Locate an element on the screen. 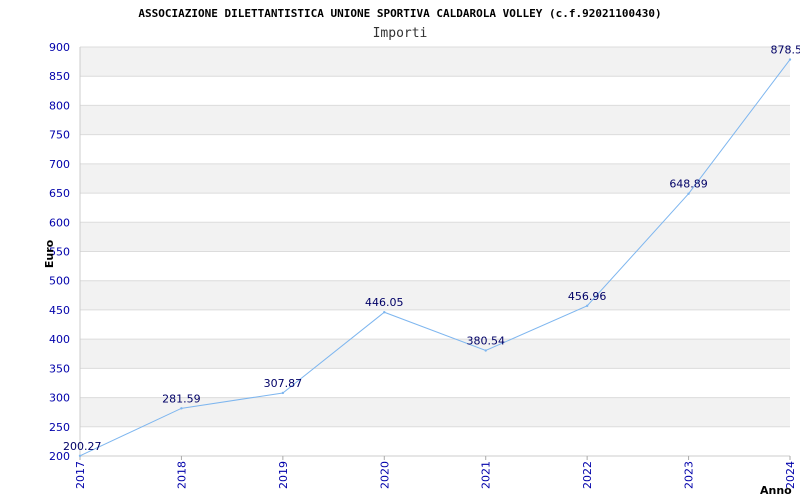 This screenshot has height=500, width=800. y-tick-label: 750 is located at coordinates (59, 135).